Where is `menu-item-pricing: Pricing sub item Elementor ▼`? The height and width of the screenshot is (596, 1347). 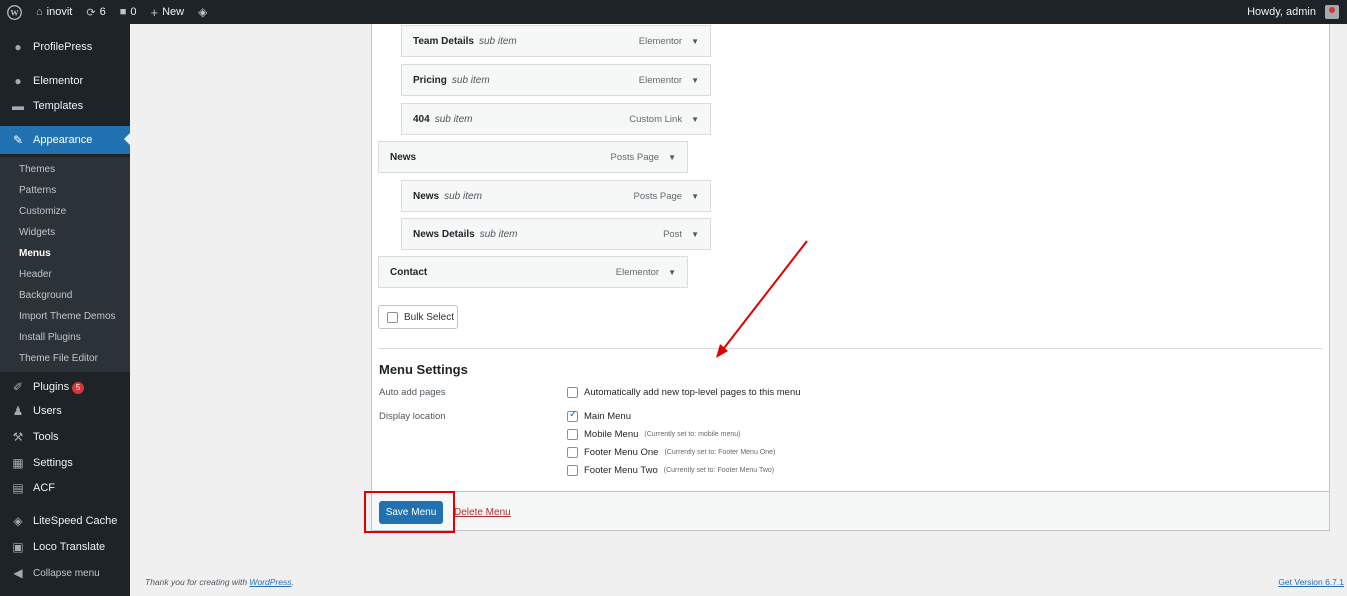
menu-item-pricing: Pricing sub item Elementor ▼ is located at coordinates (556, 80).